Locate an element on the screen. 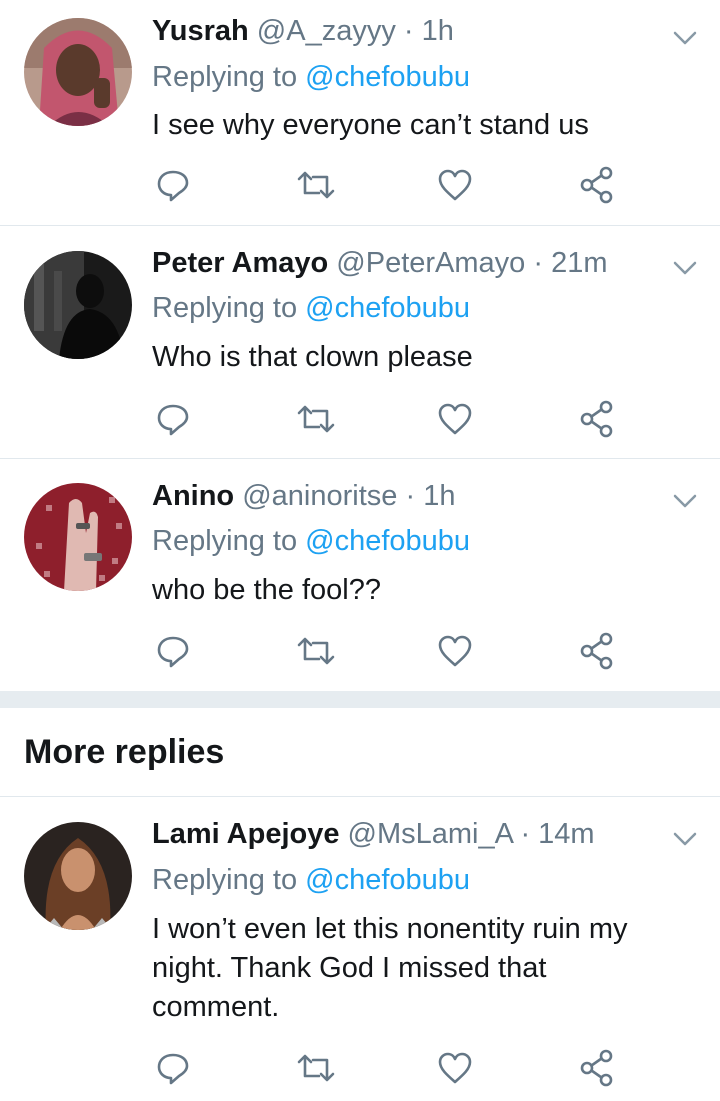 This screenshot has height=1101, width=720. user-handle: @PeterAmayo is located at coordinates (430, 263).